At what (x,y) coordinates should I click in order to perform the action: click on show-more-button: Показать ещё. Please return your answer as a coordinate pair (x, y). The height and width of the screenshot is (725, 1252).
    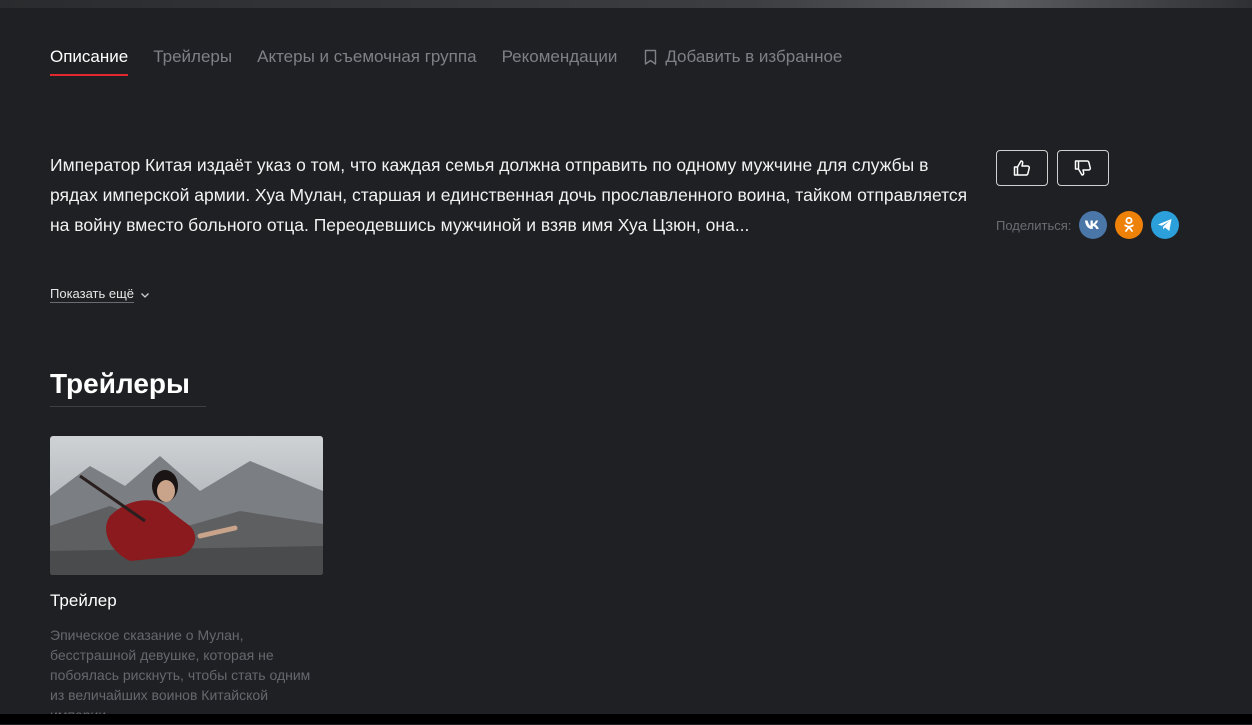
    Looking at the image, I should click on (100, 294).